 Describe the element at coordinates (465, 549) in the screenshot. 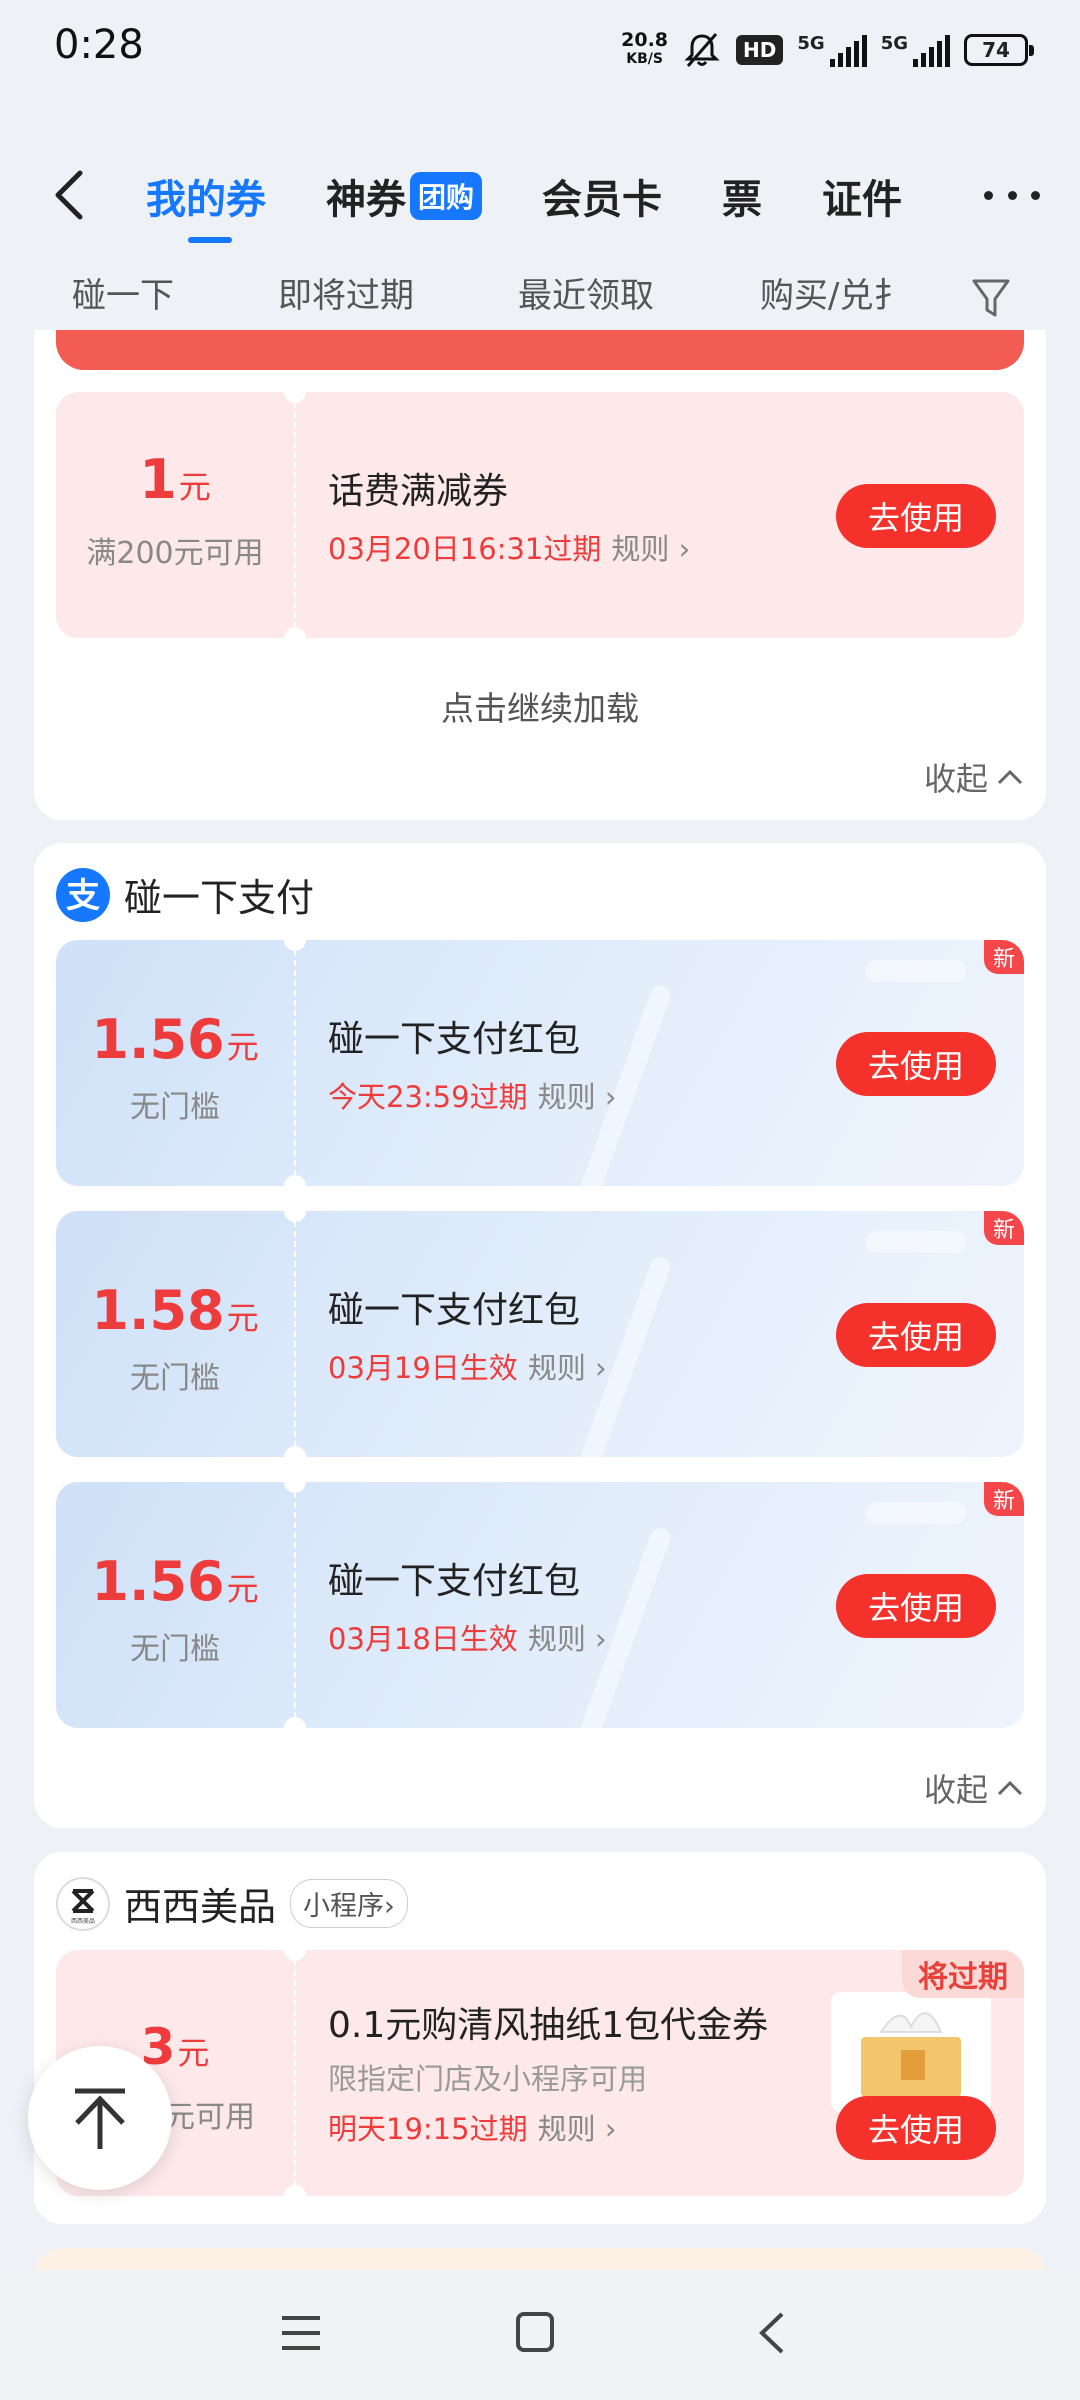

I see `coupon-expire-text: 03月20日16:31过期` at that location.